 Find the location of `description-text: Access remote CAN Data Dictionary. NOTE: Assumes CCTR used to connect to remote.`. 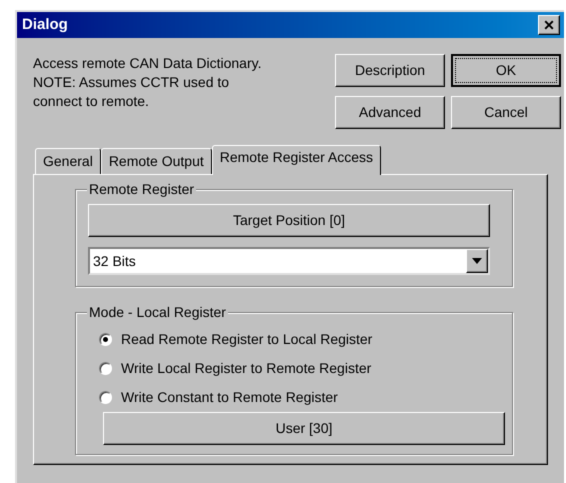

description-text: Access remote CAN Data Dictionary. NOTE: Assumes CCTR used to connect to remote. is located at coordinates (147, 82).